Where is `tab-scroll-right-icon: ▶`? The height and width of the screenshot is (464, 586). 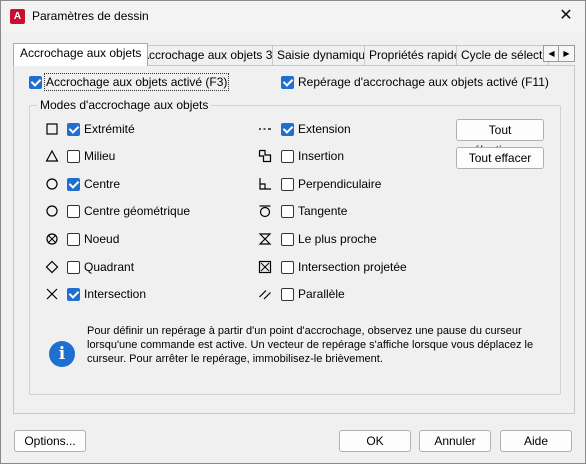 tab-scroll-right-icon: ▶ is located at coordinates (566, 53).